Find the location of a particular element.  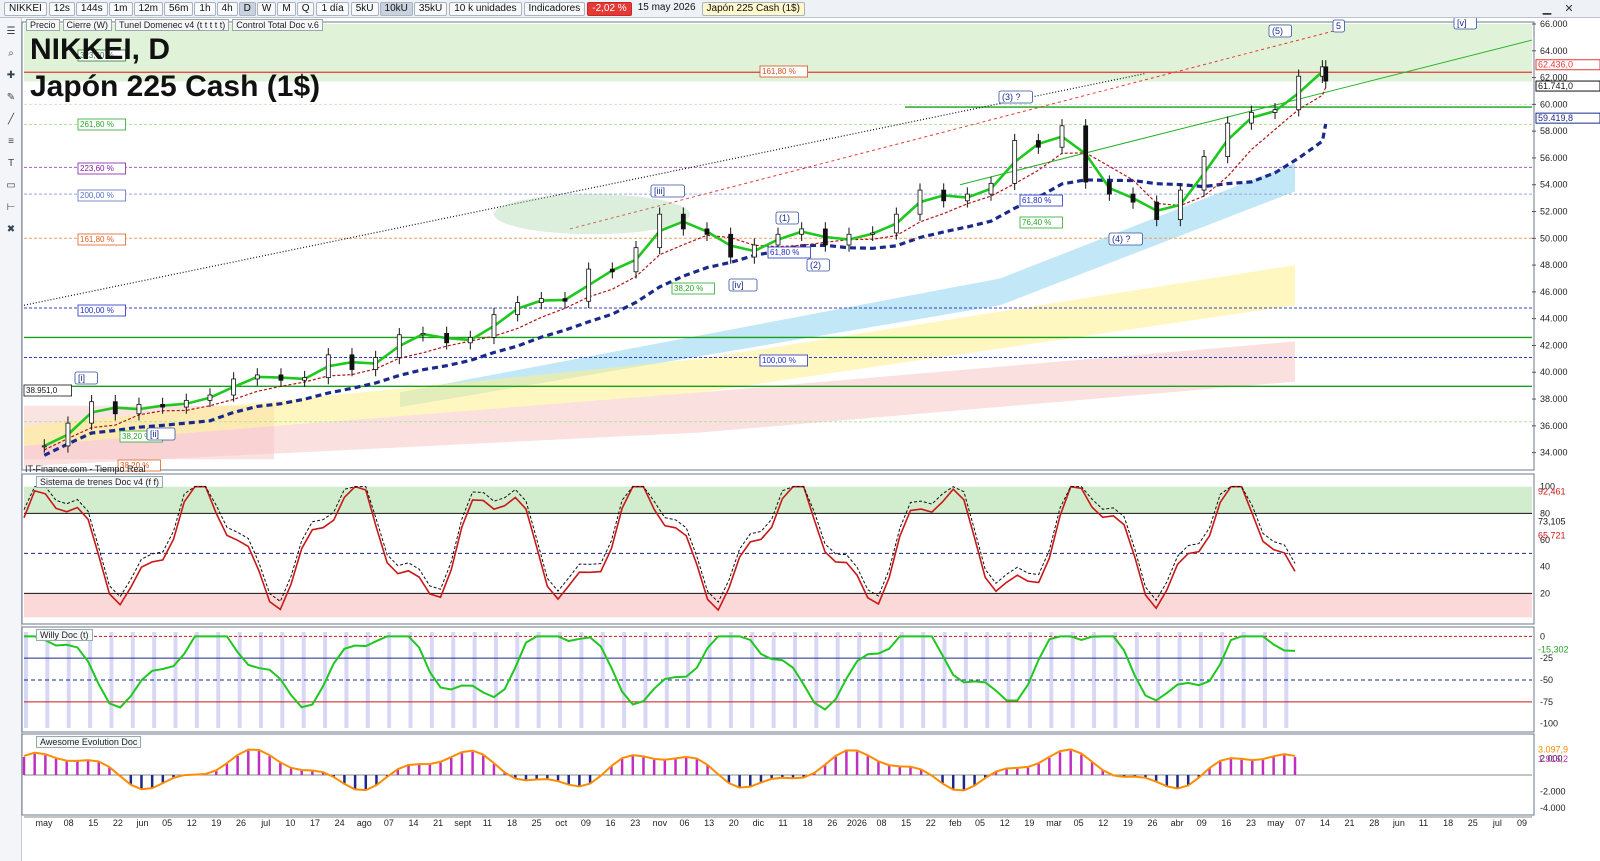

x-tick-label: 15 is located at coordinates (93, 823).